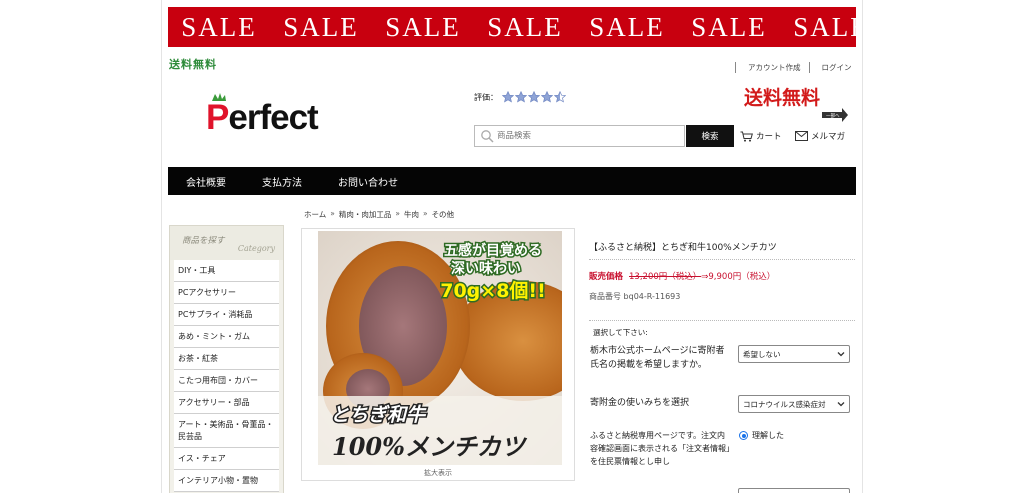 The width and height of the screenshot is (1024, 493). I want to click on usage-select: コロナウイルス感染症対, so click(794, 404).